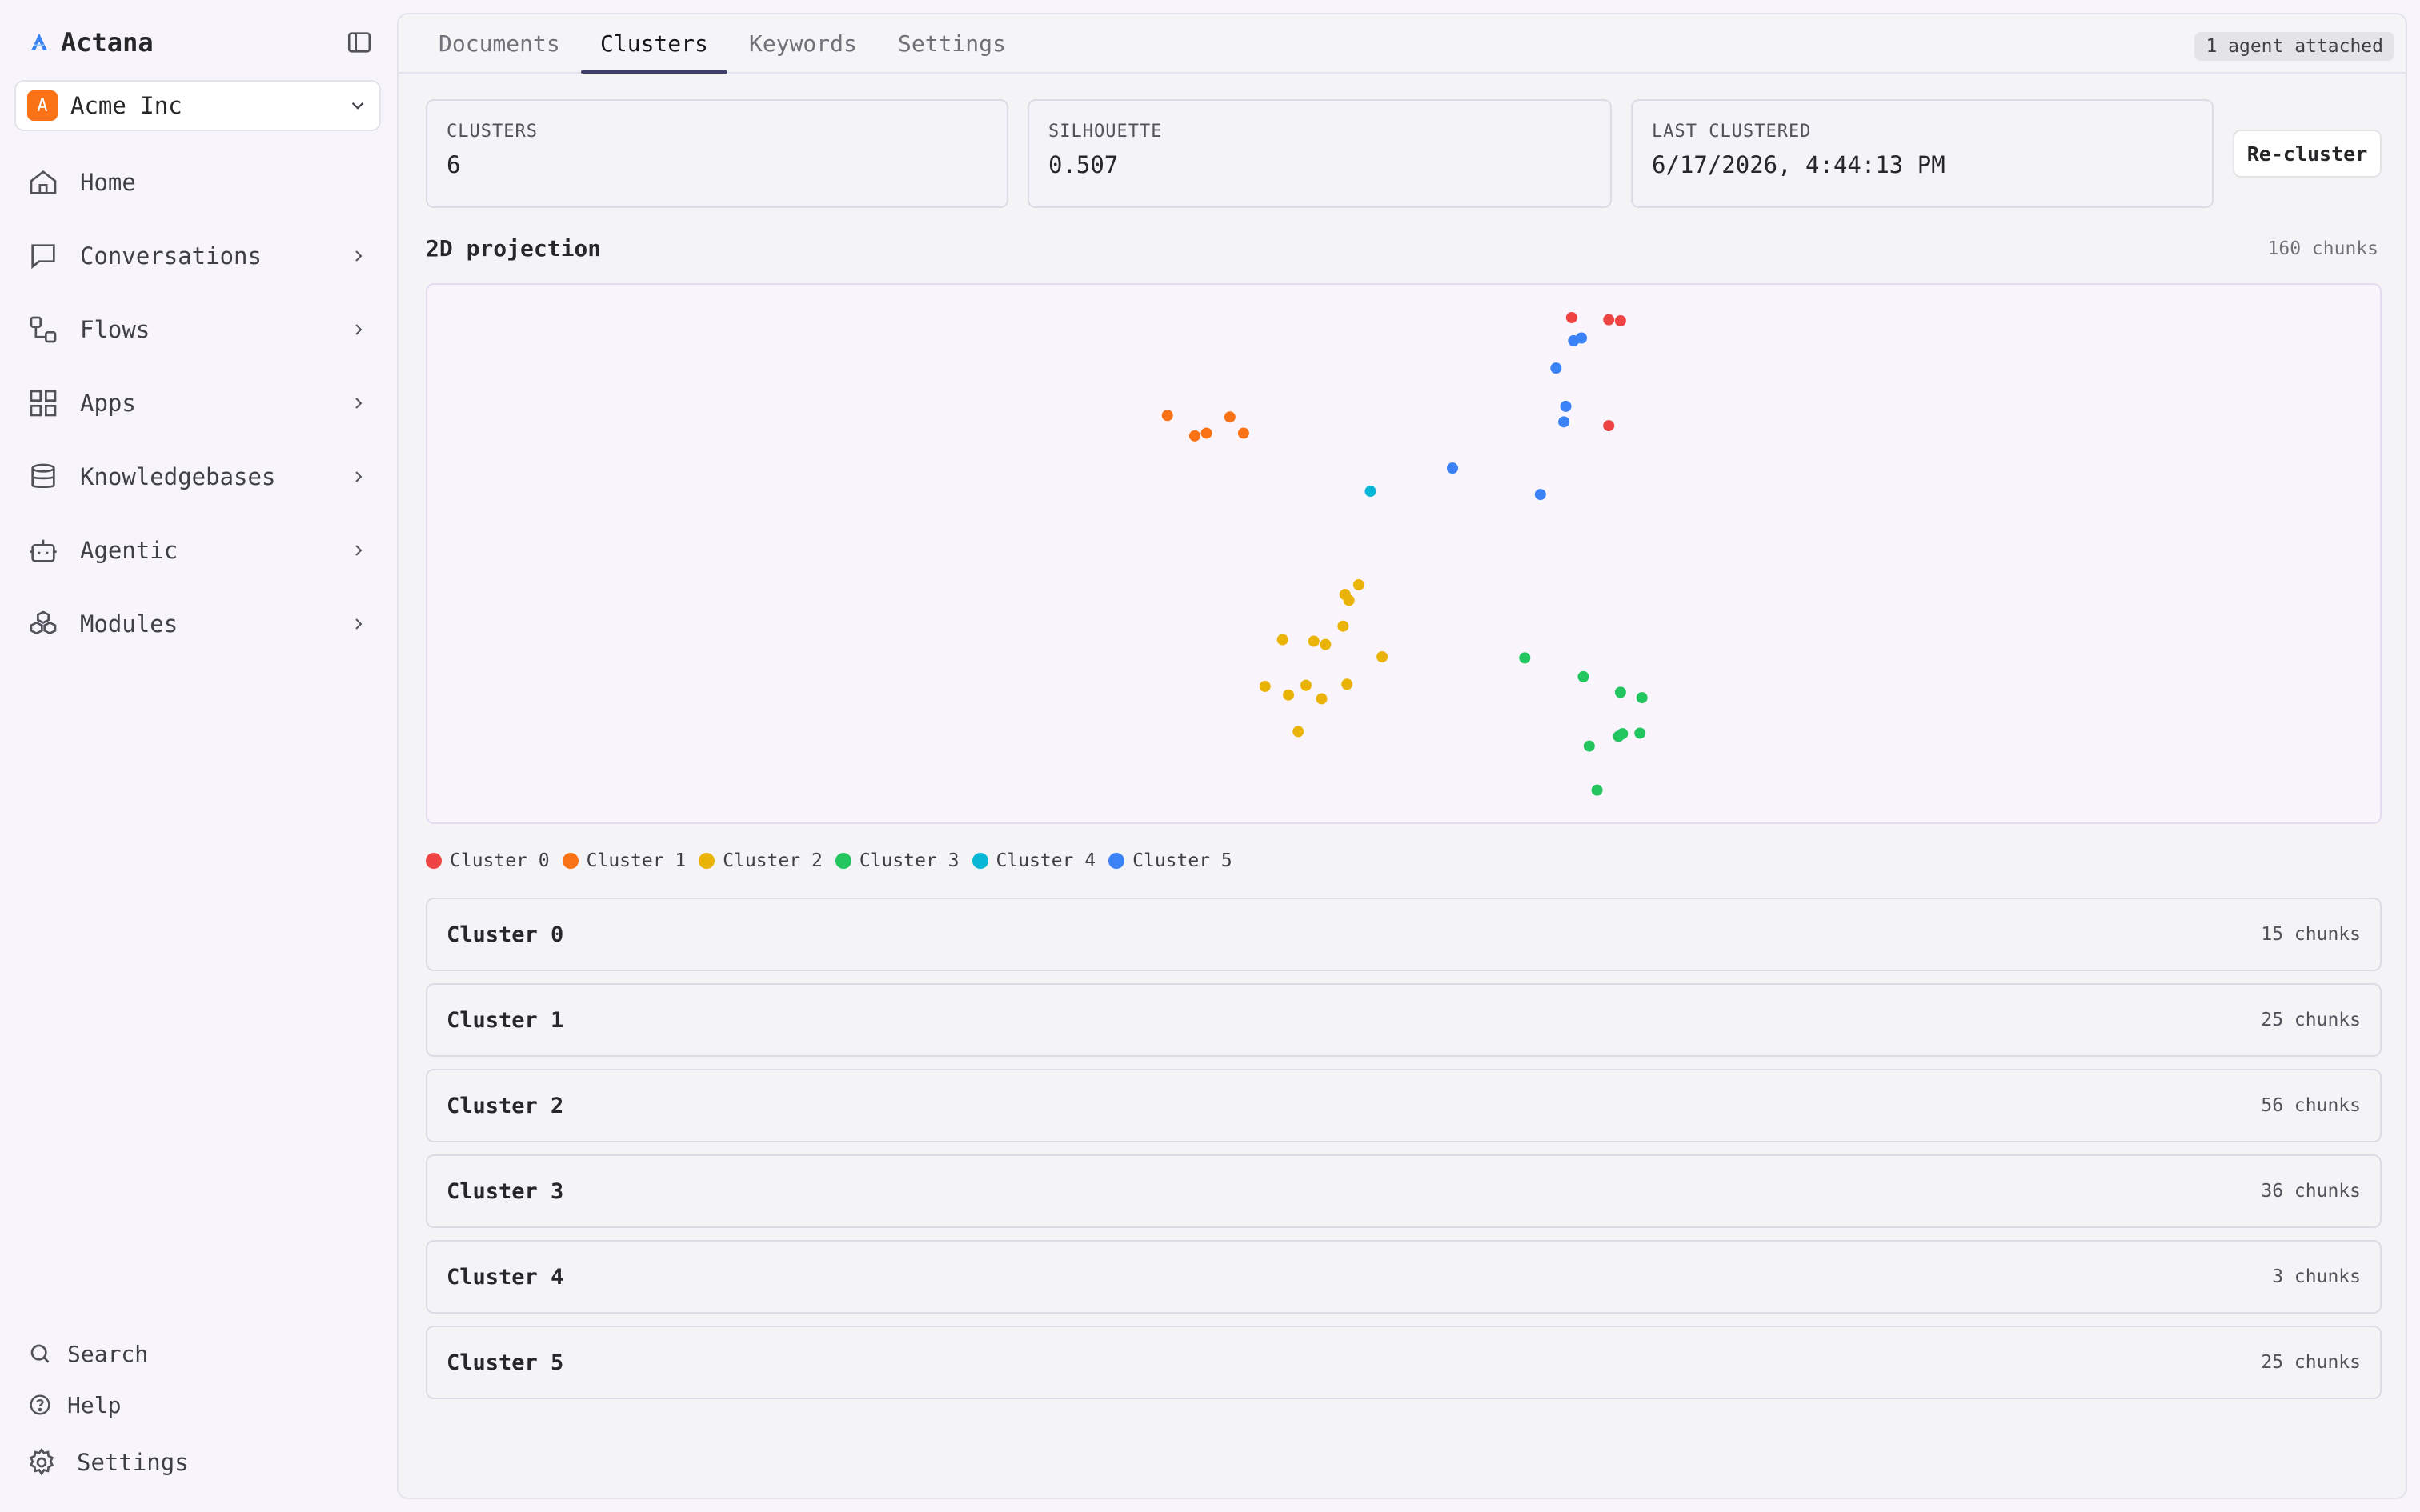 The height and width of the screenshot is (1512, 2420). Describe the element at coordinates (197, 182) in the screenshot. I see `sidebar-item-home: Home` at that location.